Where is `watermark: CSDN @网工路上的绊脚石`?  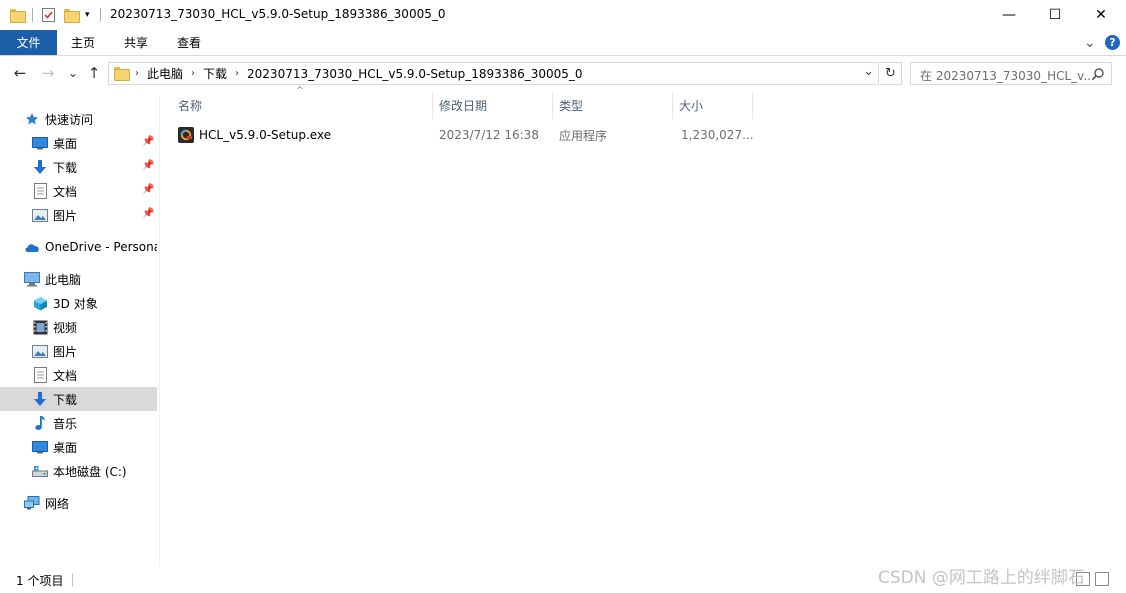 watermark: CSDN @网工路上的绊脚石 is located at coordinates (981, 578).